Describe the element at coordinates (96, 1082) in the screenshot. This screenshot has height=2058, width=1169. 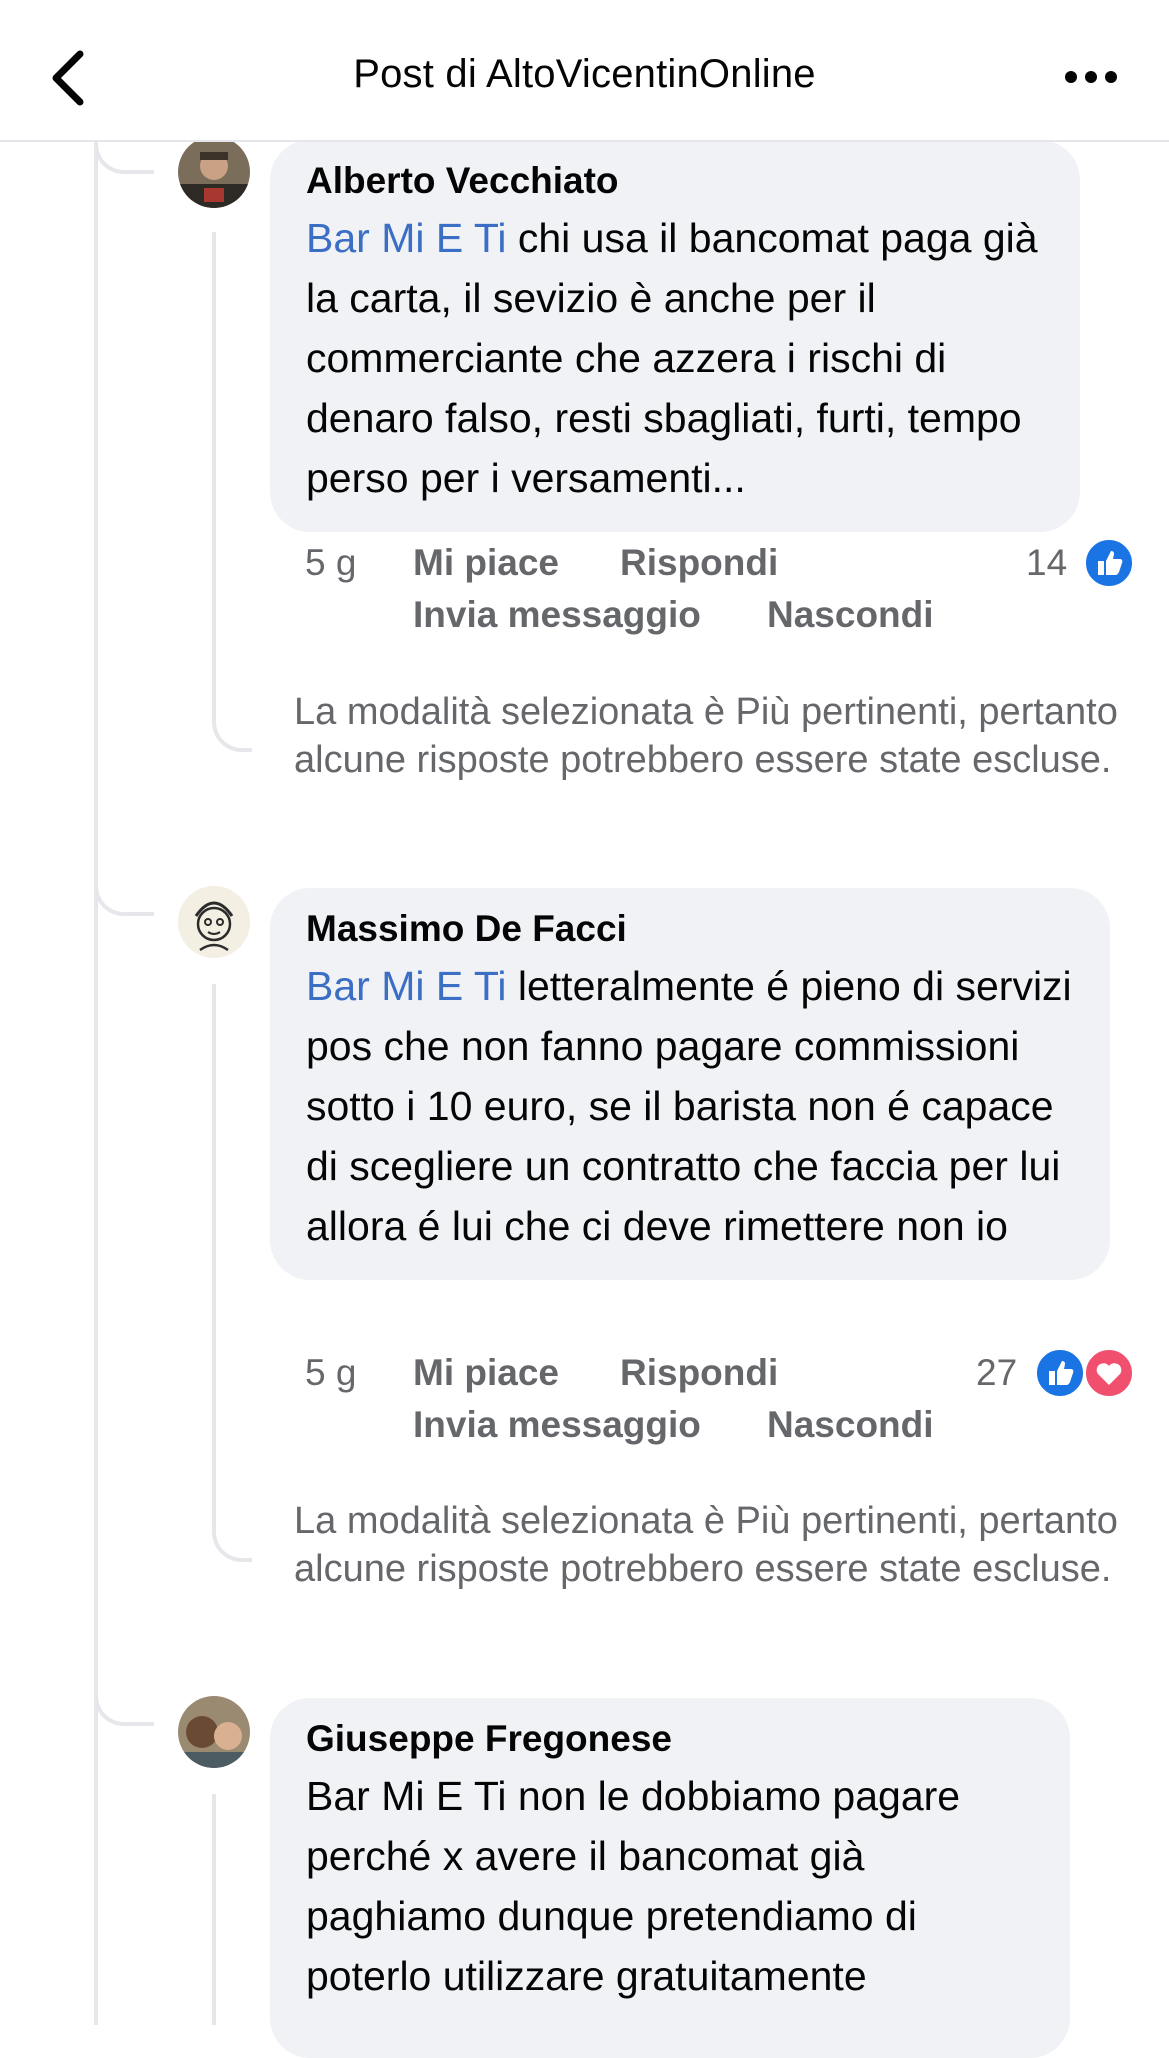
I see `thread-line` at that location.